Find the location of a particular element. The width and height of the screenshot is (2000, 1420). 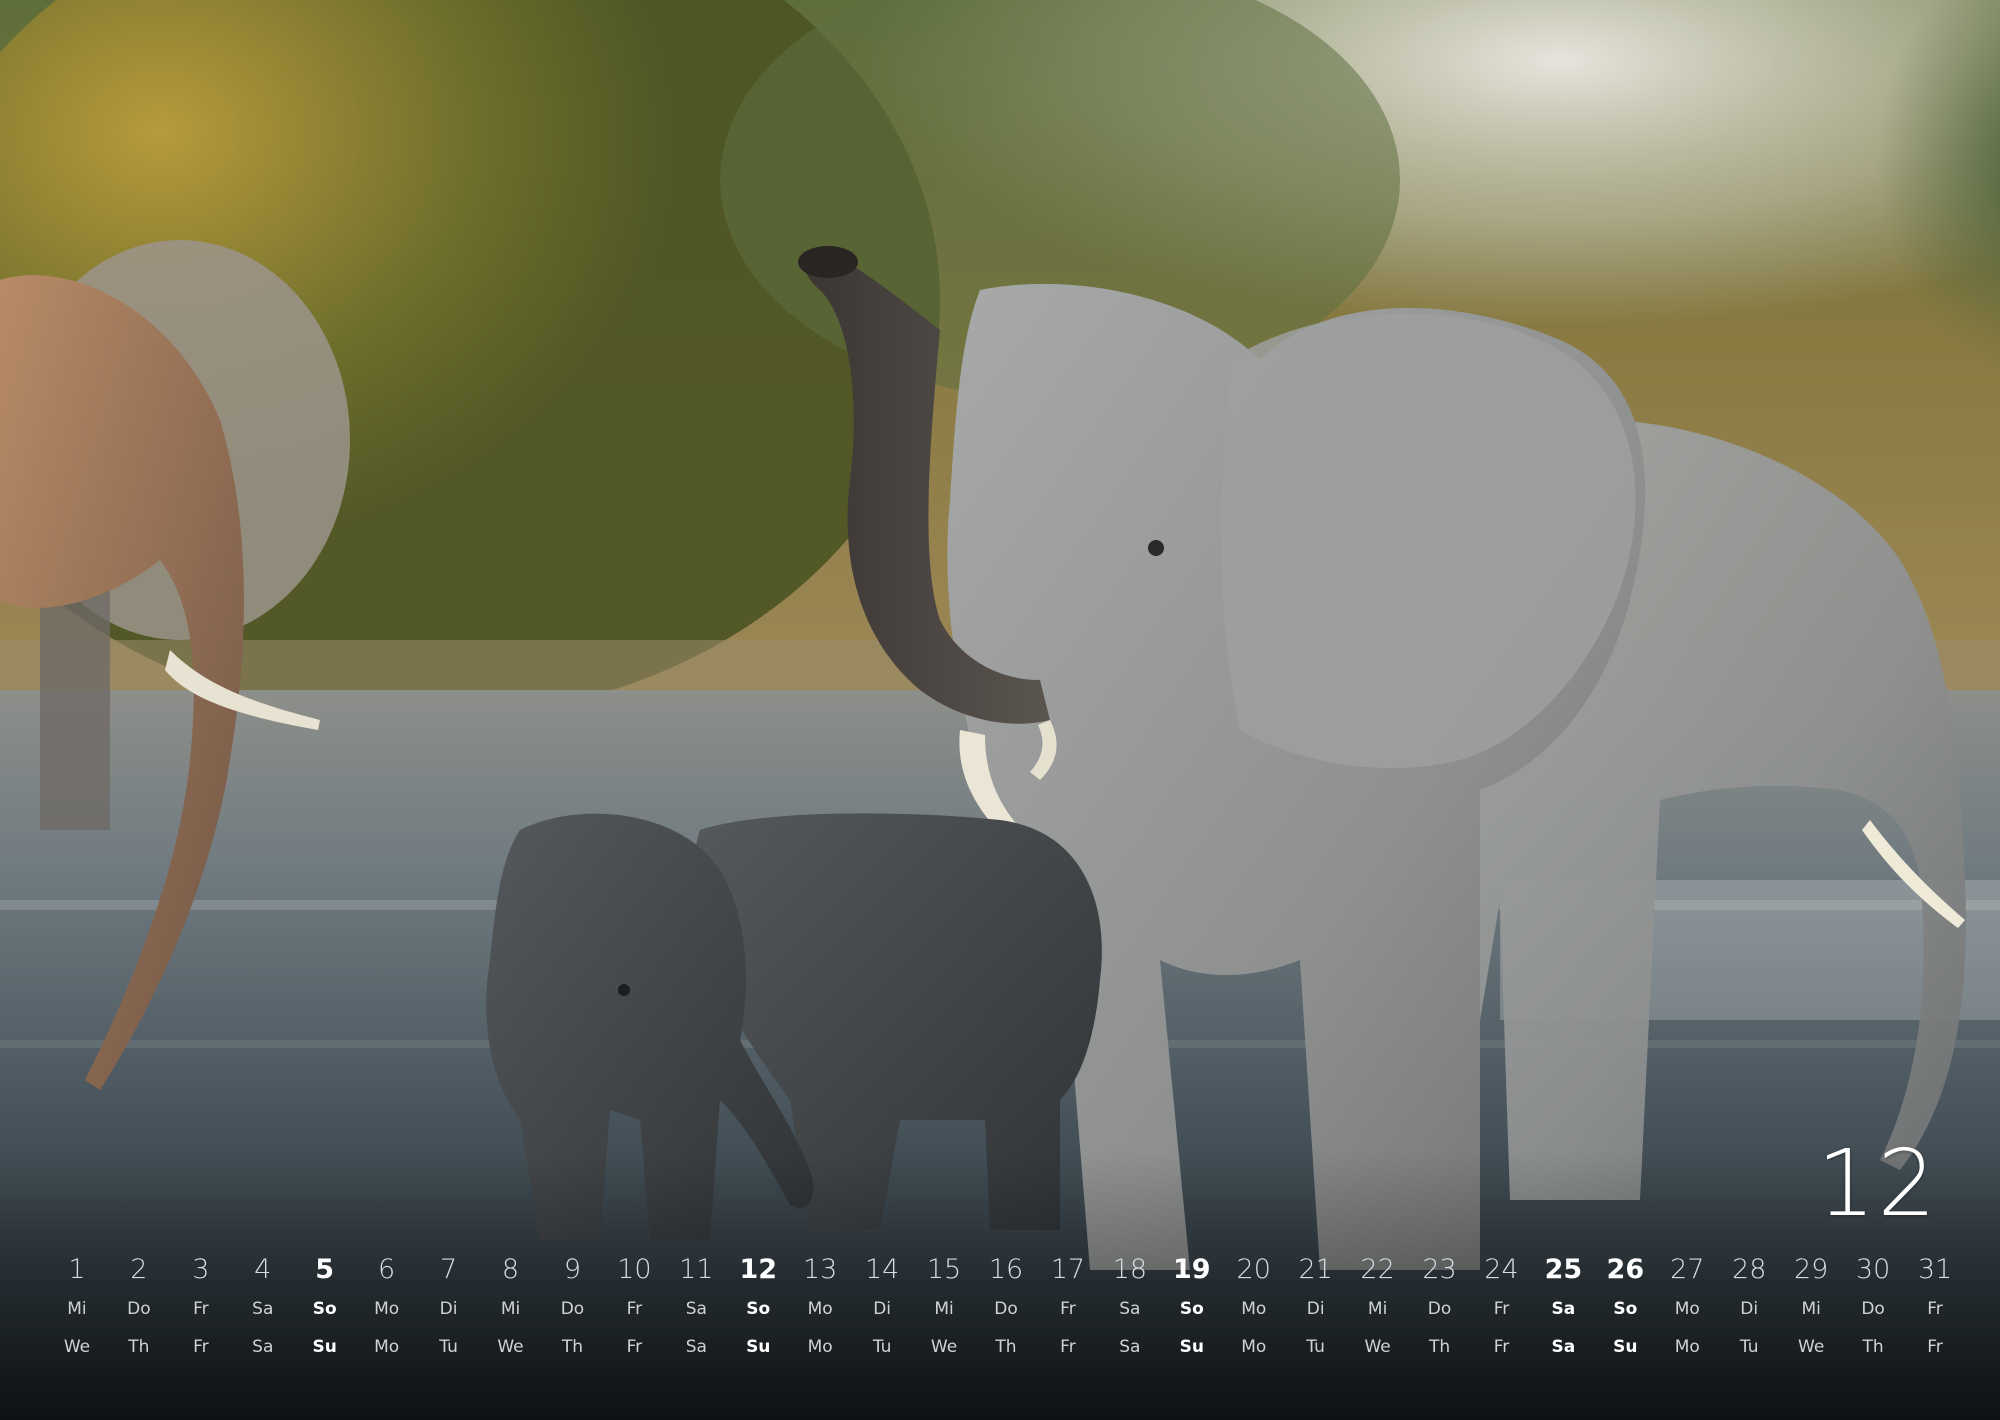

day-column: 28 Di Tu is located at coordinates (1749, 1317).